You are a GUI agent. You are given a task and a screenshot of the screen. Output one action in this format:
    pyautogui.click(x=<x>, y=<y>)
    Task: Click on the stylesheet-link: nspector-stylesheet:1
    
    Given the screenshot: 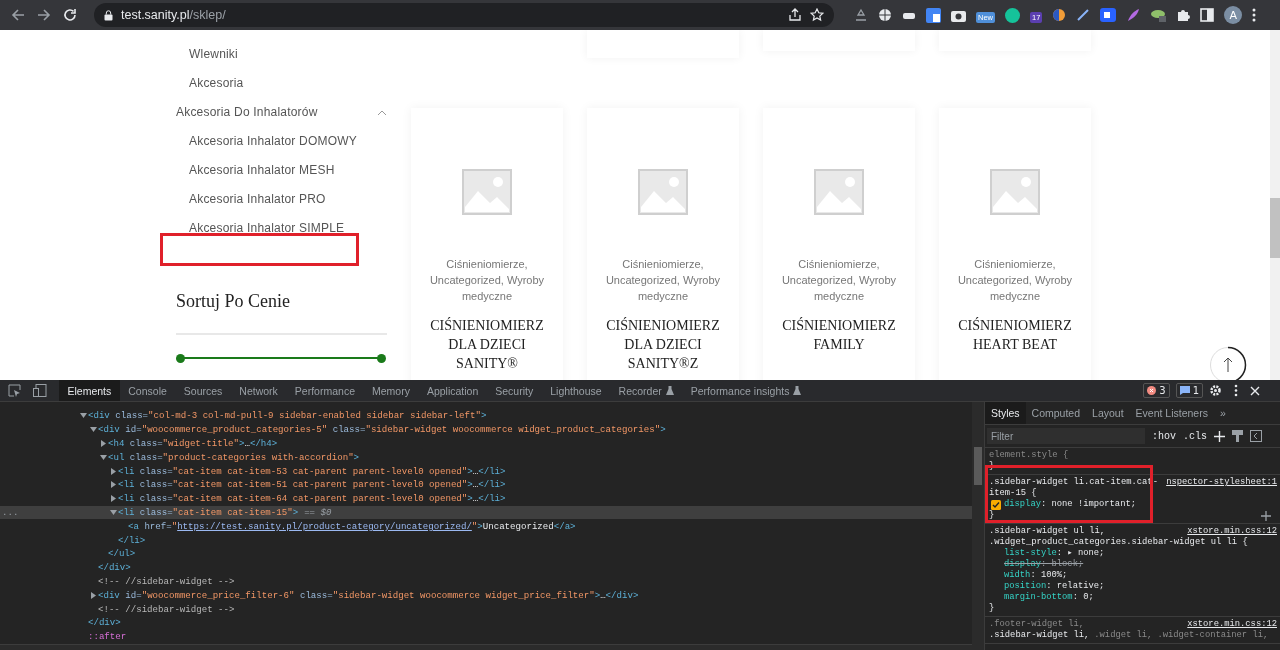 What is the action you would take?
    pyautogui.click(x=1221, y=482)
    